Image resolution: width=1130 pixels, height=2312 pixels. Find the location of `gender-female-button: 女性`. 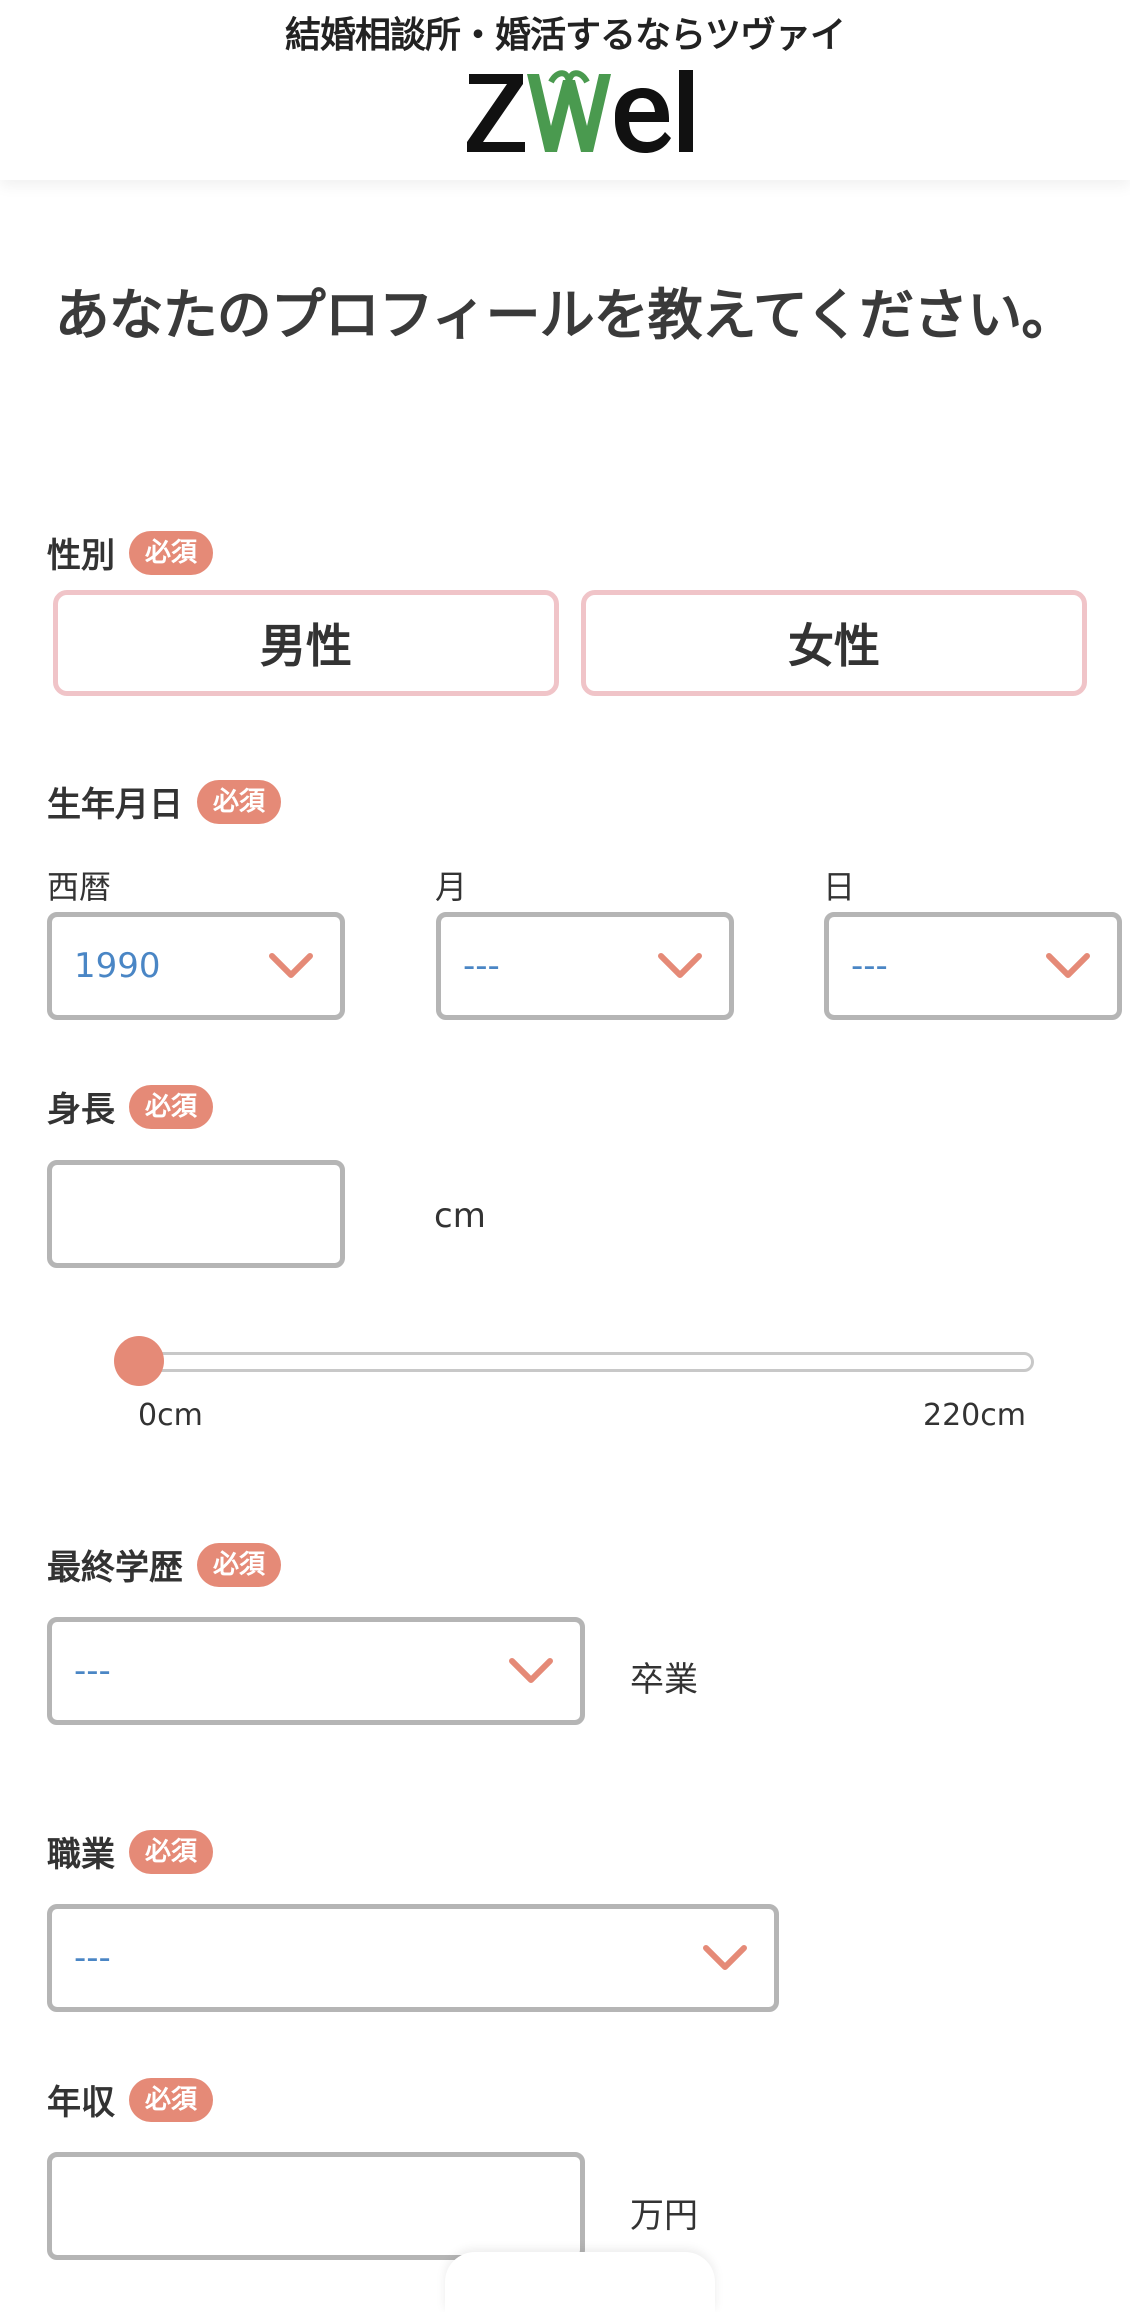

gender-female-button: 女性 is located at coordinates (834, 643).